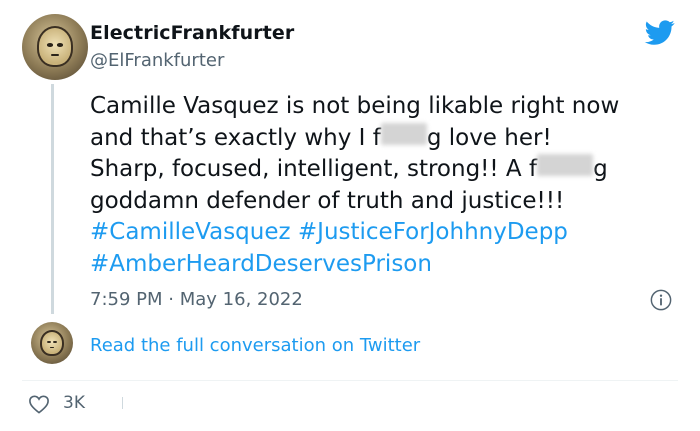  I want to click on display-name: ElectricFrankfurter, so click(192, 33).